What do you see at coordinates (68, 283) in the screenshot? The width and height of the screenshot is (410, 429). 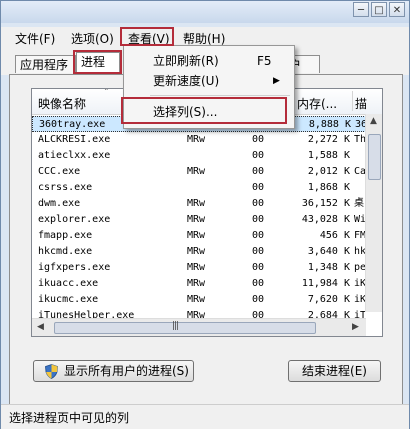 I see `process-name: ikuacc.exe` at bounding box center [68, 283].